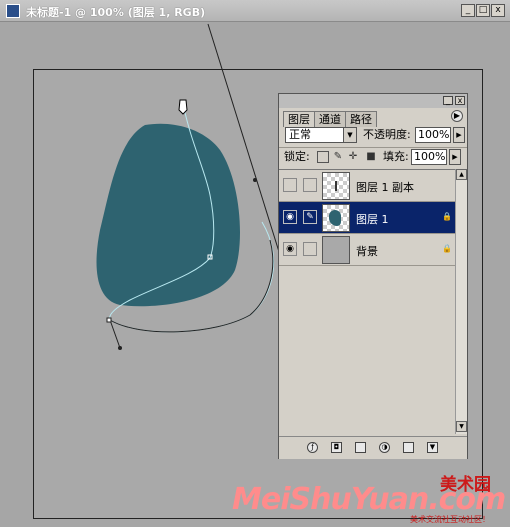  Describe the element at coordinates (385, 187) in the screenshot. I see `layer-name: 图层 1 副本` at that location.